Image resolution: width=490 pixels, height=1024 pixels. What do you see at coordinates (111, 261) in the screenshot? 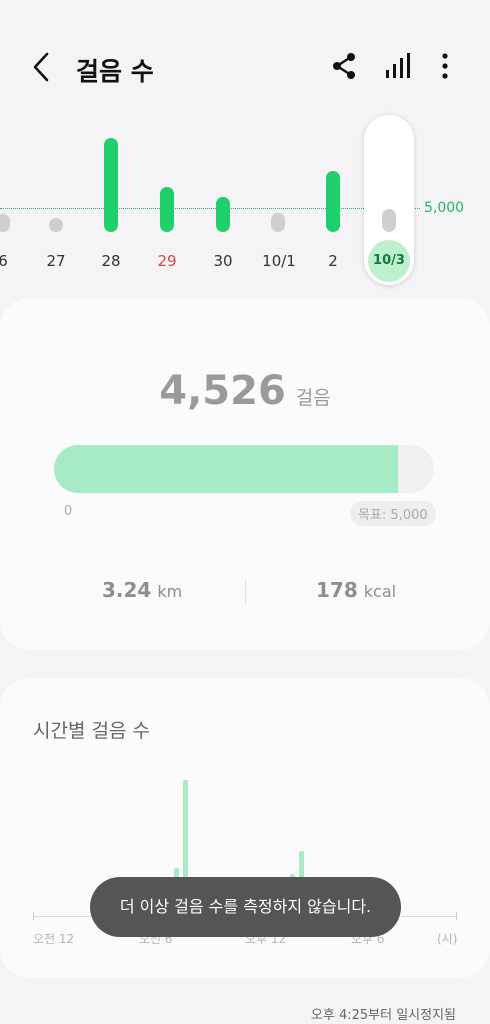
I see `day-label: 28` at bounding box center [111, 261].